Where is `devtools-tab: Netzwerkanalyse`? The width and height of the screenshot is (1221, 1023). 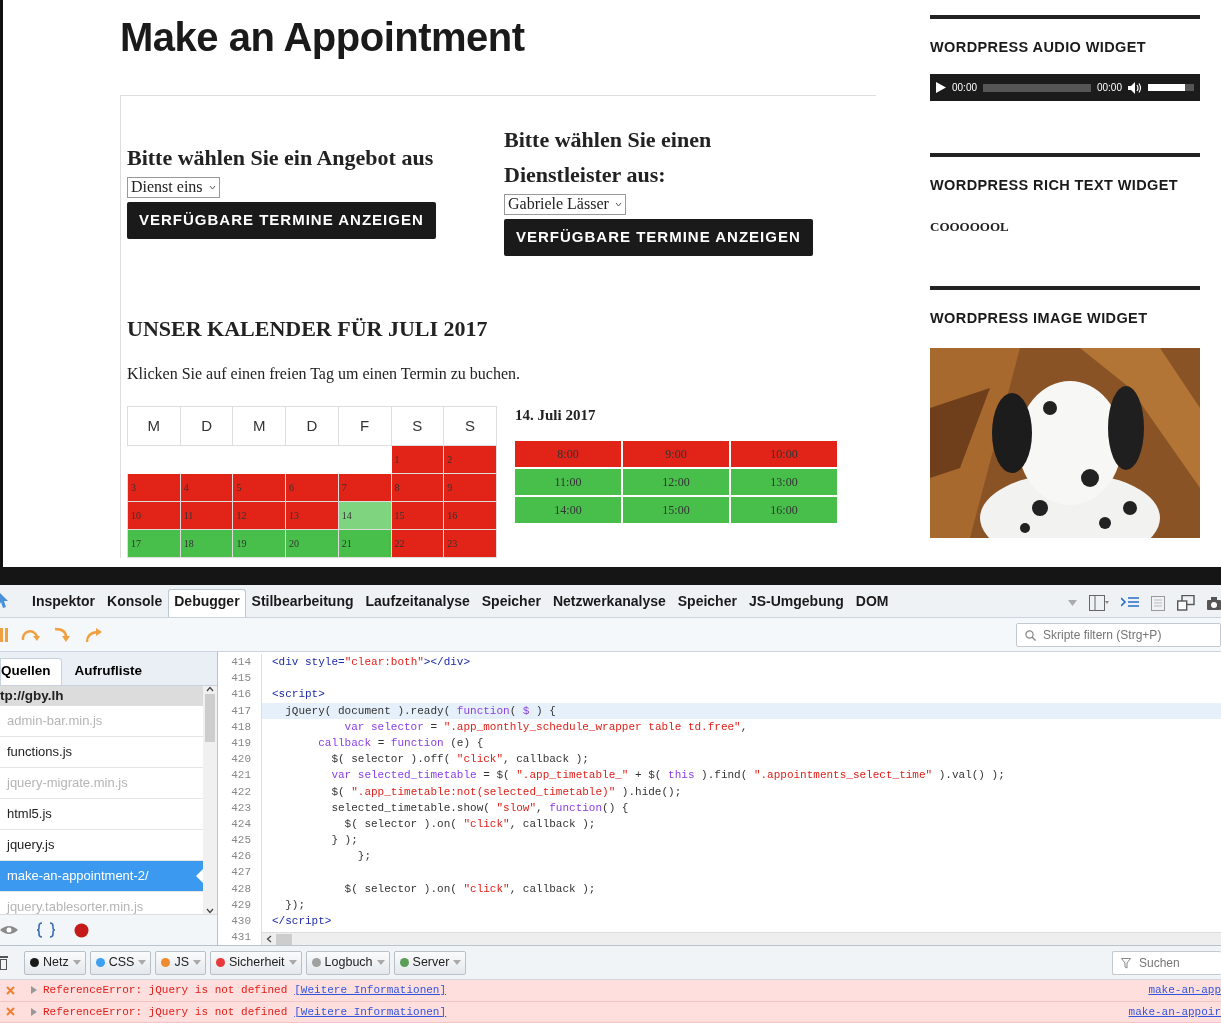
devtools-tab: Netzwerkanalyse is located at coordinates (609, 603).